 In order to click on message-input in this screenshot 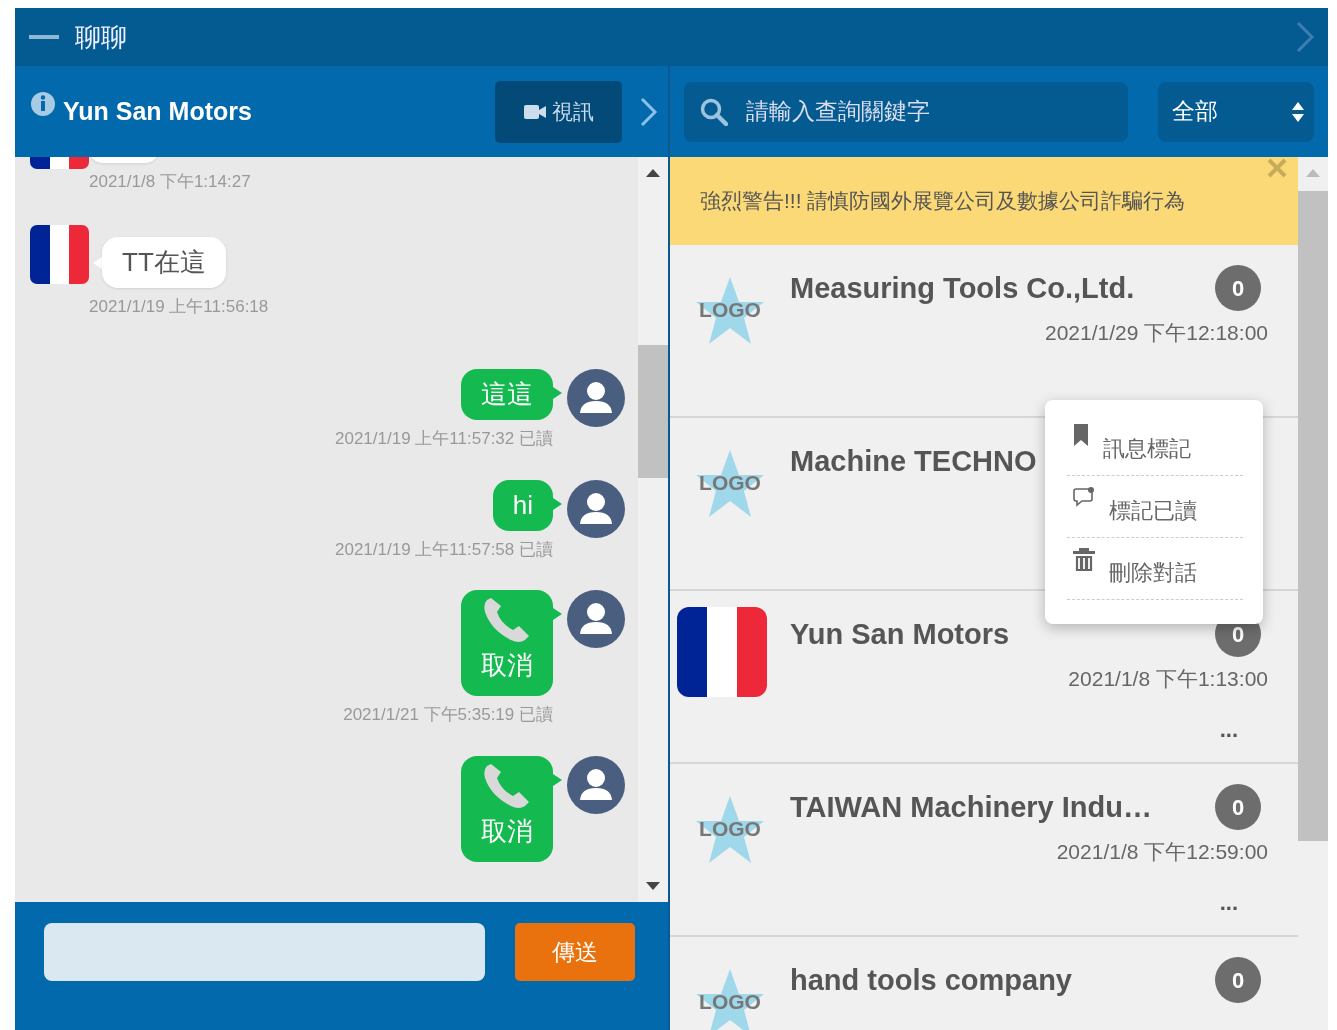, I will do `click(264, 952)`.